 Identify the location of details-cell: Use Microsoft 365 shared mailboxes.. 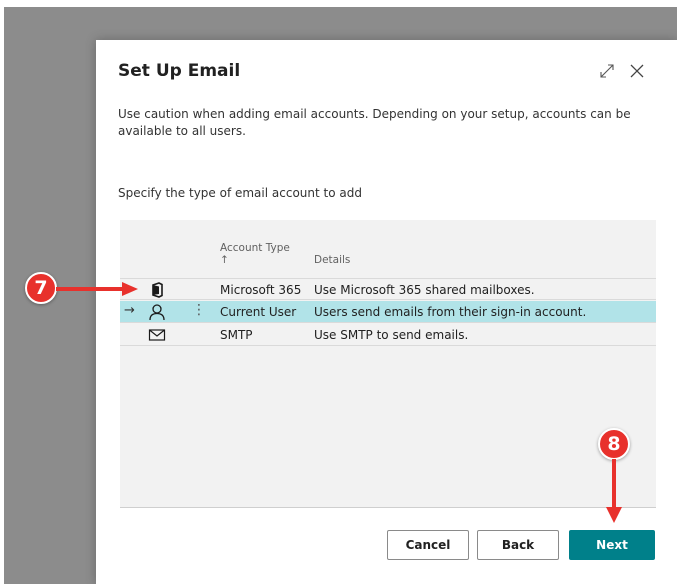
(424, 290).